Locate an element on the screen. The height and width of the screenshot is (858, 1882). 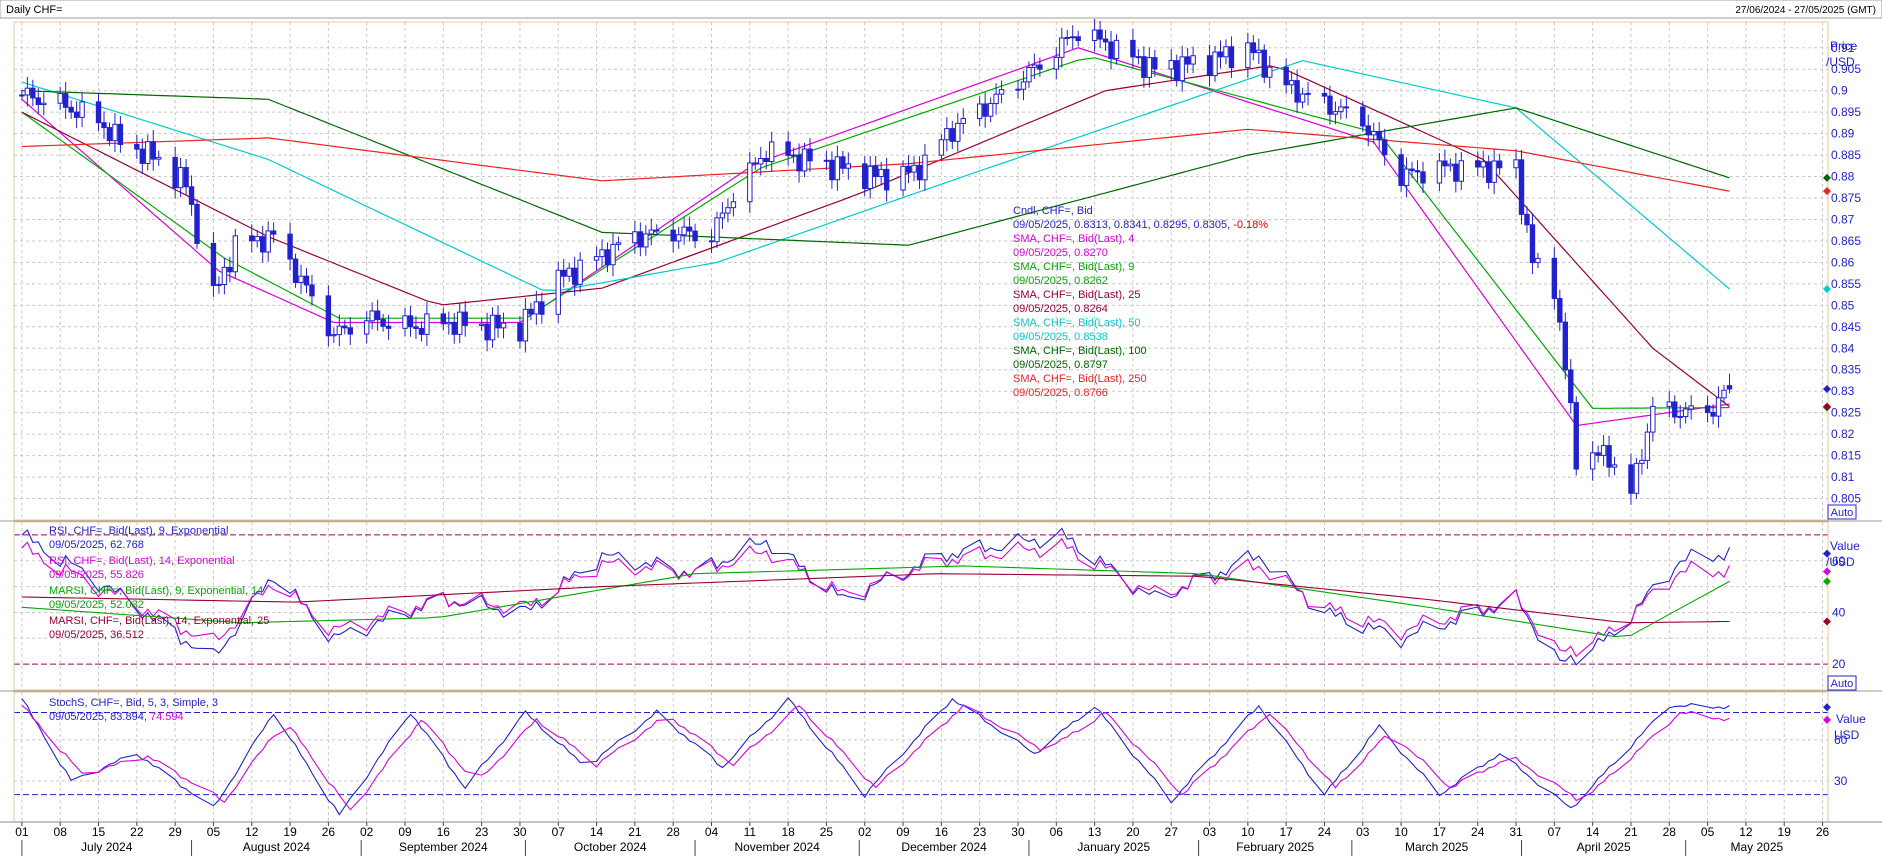
x-day-label: 06 is located at coordinates (1057, 832).